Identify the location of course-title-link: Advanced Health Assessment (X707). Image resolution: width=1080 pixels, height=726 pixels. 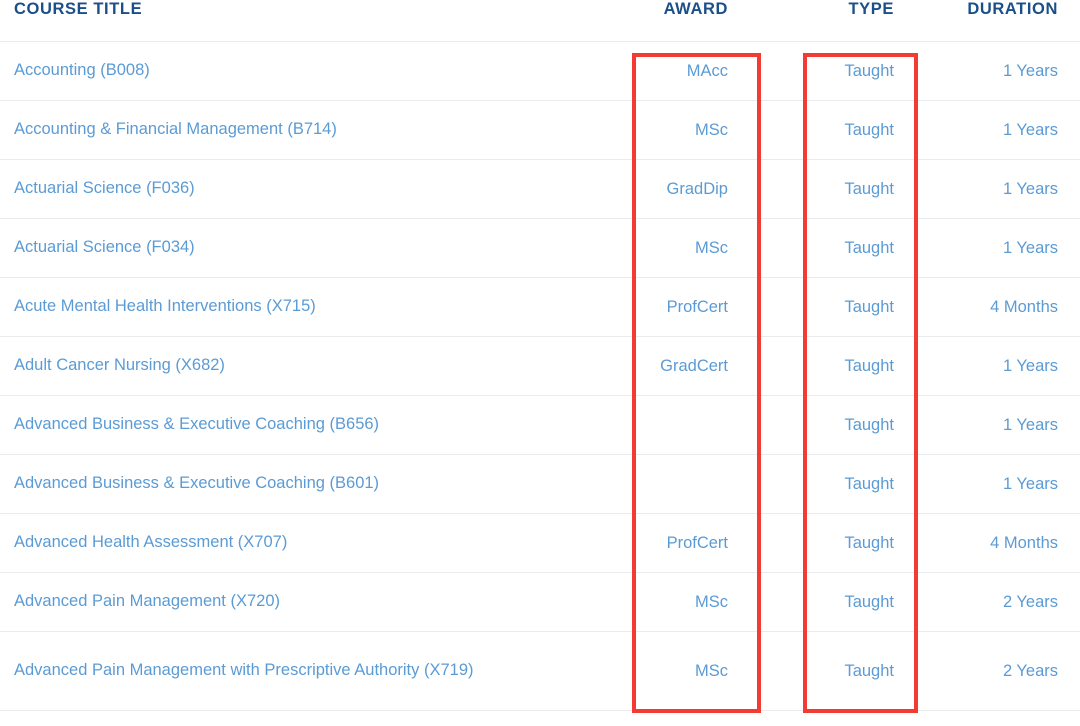
(150, 542).